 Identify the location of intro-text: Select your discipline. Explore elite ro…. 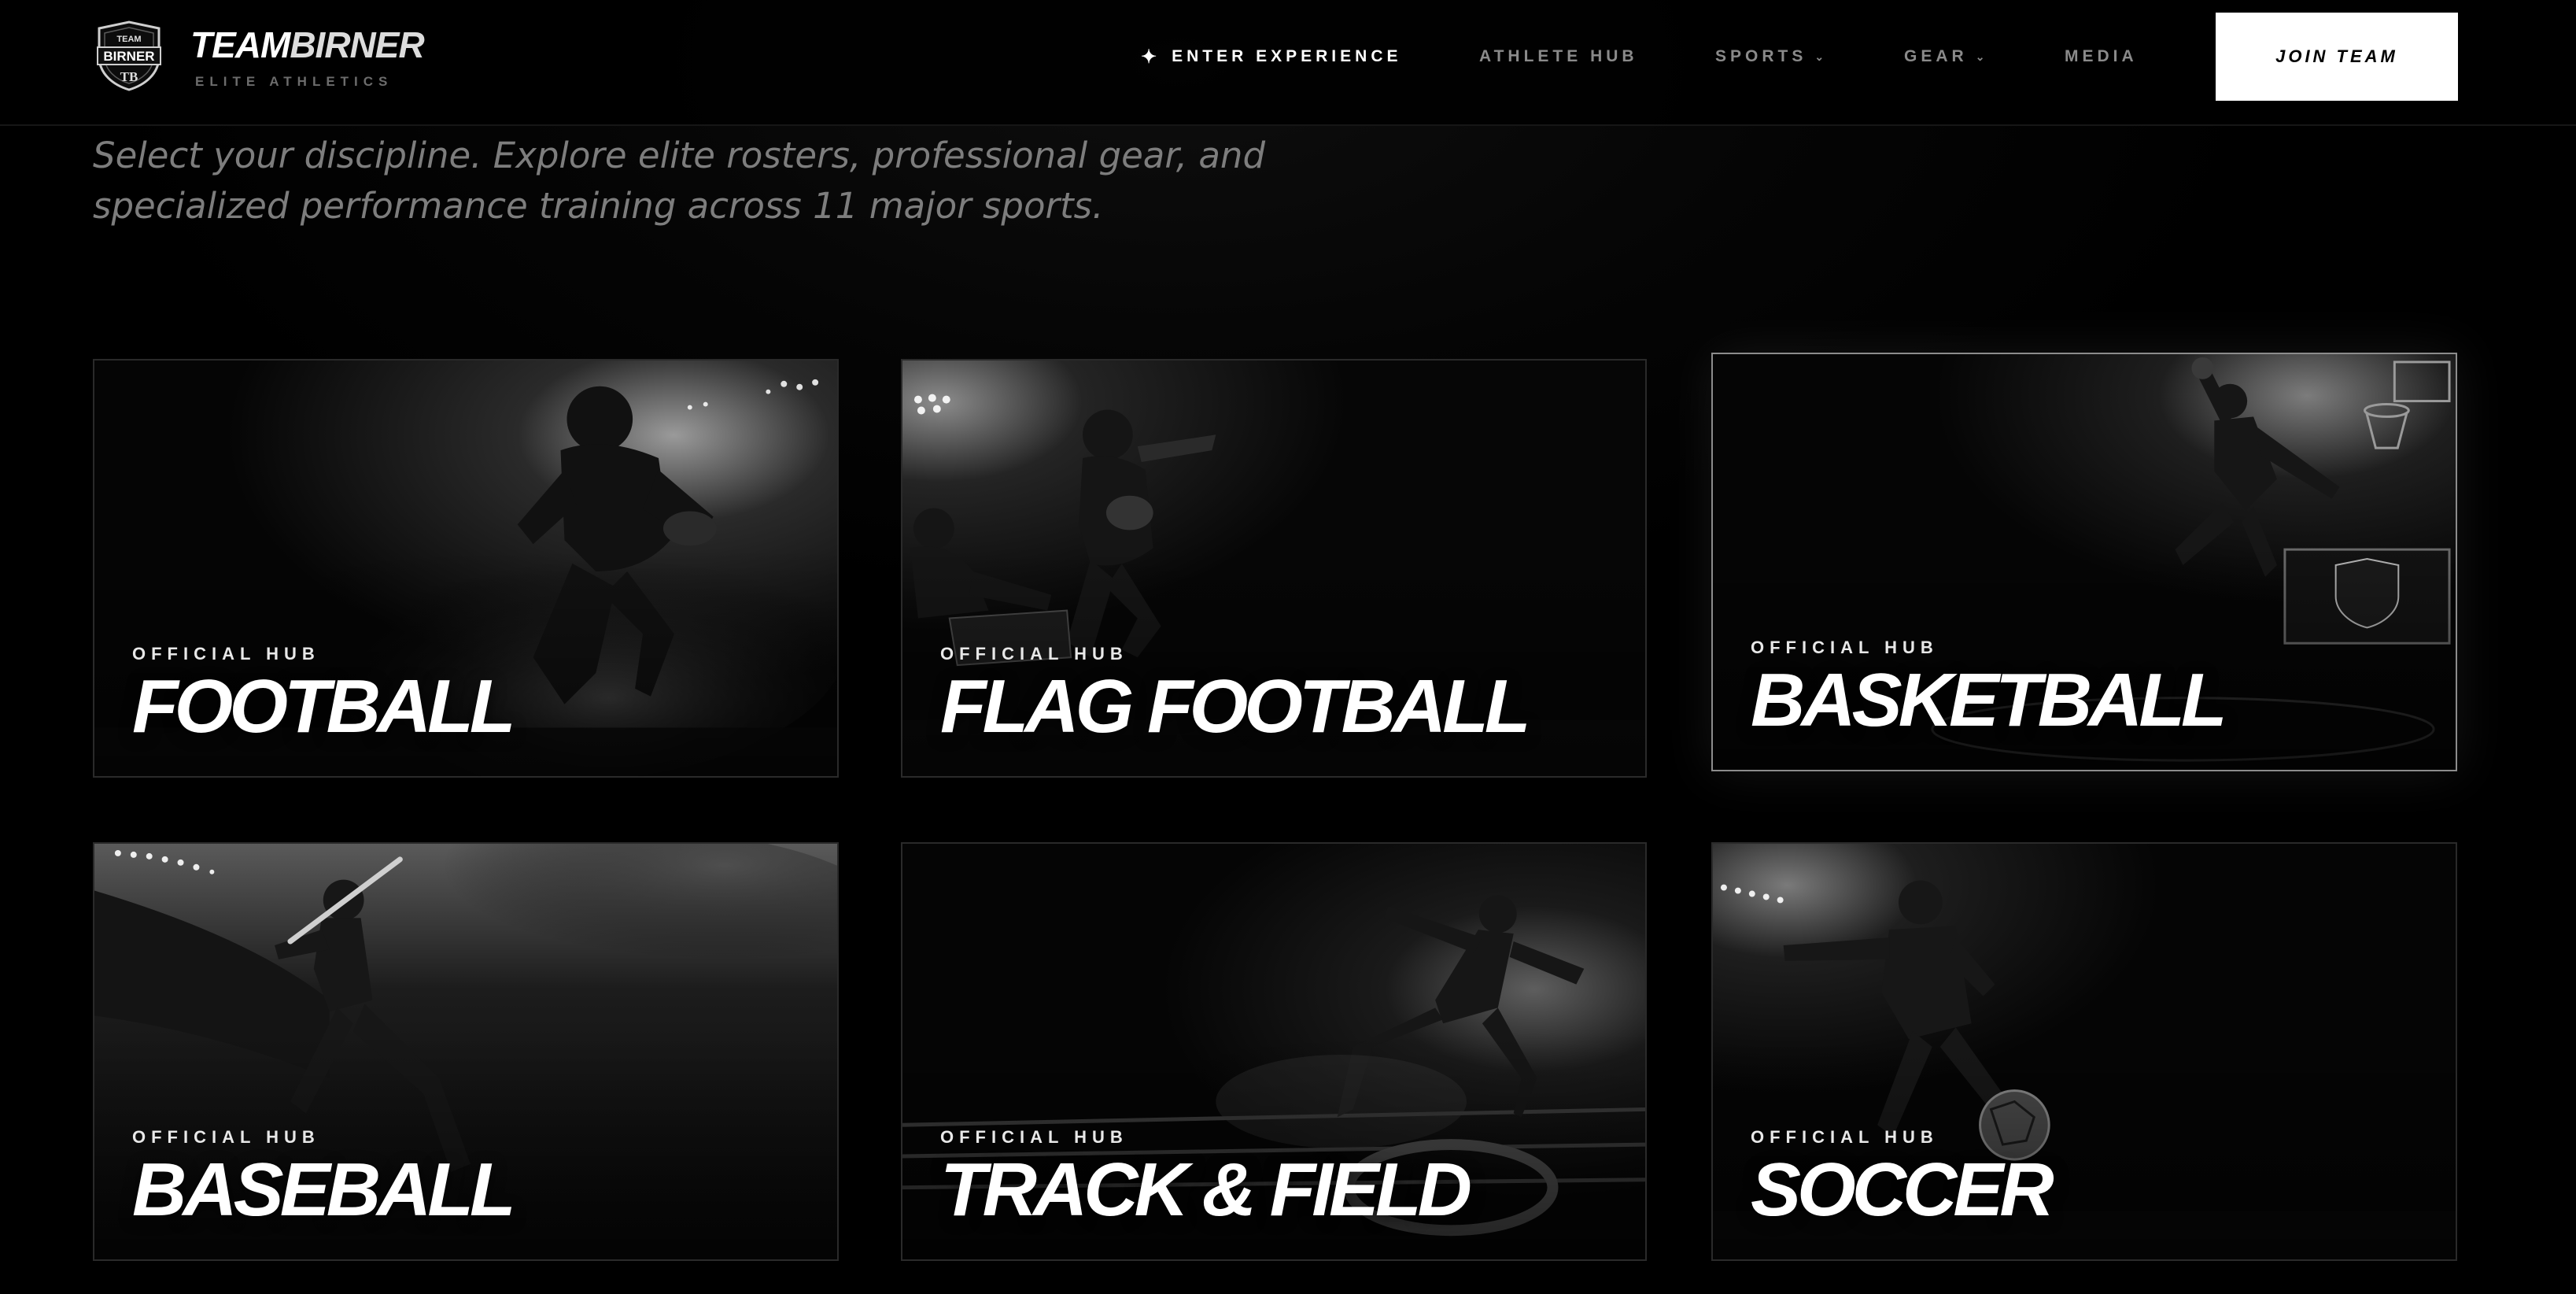
(680, 181).